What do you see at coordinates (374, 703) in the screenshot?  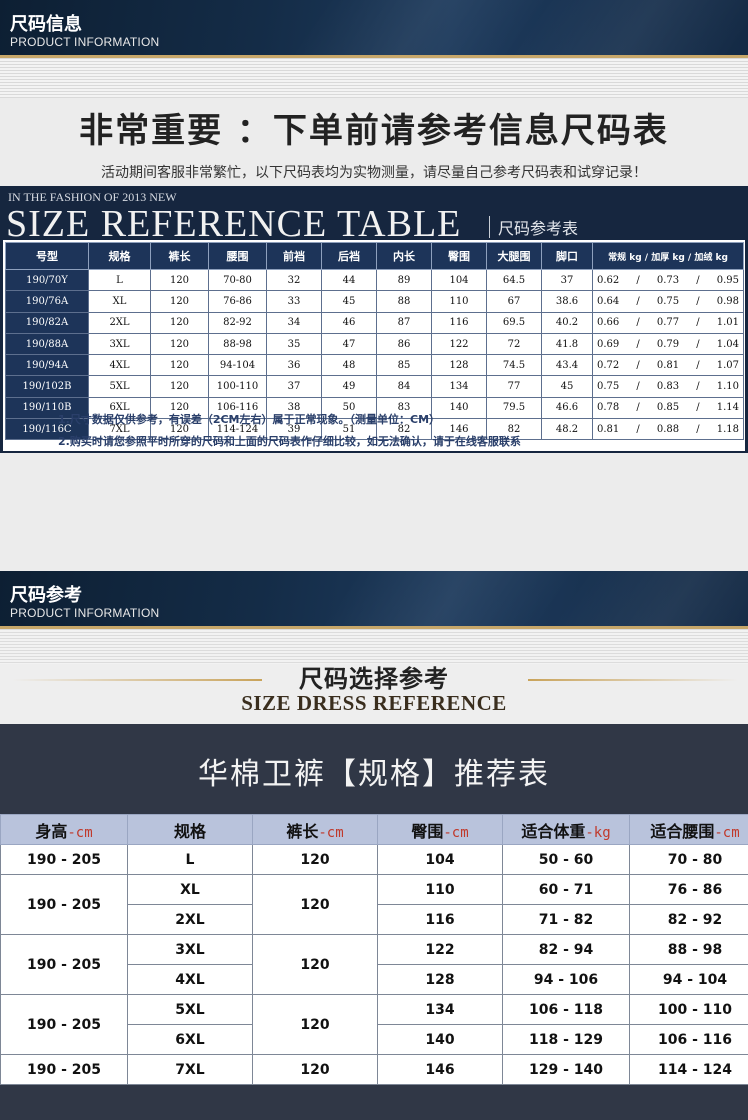 I see `size-select-subtitle: SIZE DRESS REFERENCE` at bounding box center [374, 703].